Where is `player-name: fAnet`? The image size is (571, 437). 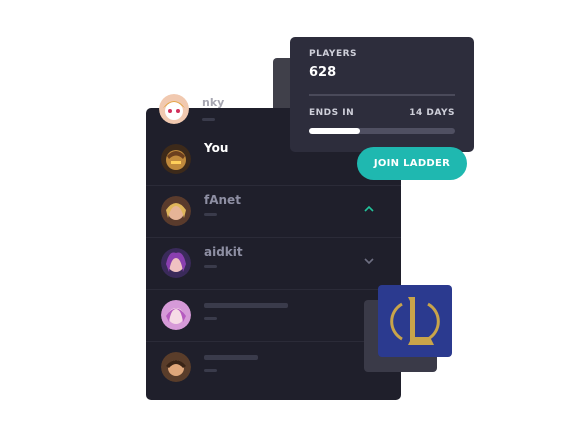 player-name: fAnet is located at coordinates (222, 200).